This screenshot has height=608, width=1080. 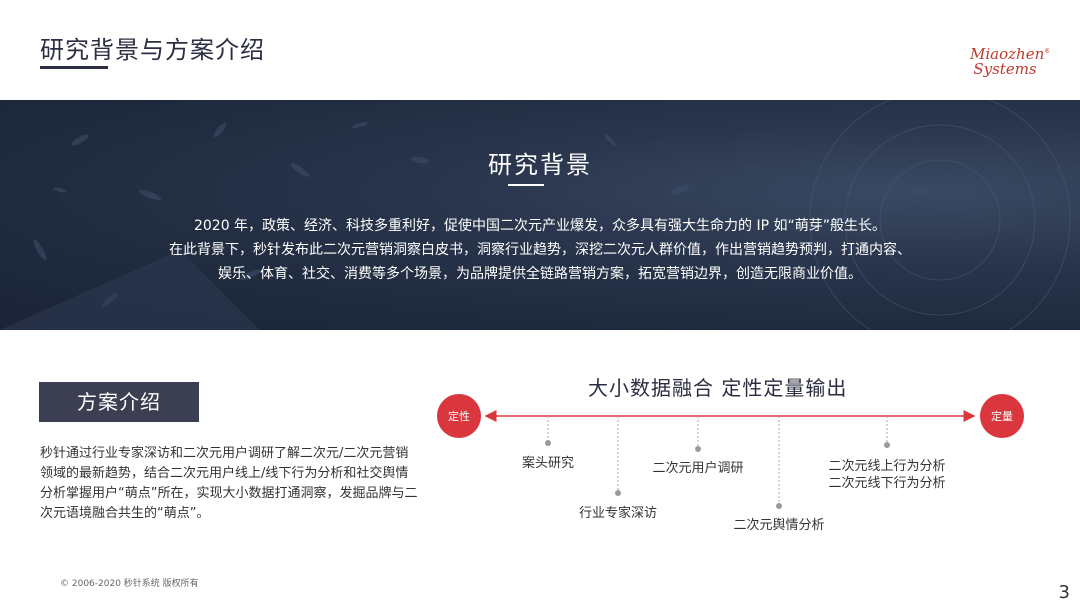 What do you see at coordinates (887, 445) in the screenshot?
I see `dot-behavior-analysis` at bounding box center [887, 445].